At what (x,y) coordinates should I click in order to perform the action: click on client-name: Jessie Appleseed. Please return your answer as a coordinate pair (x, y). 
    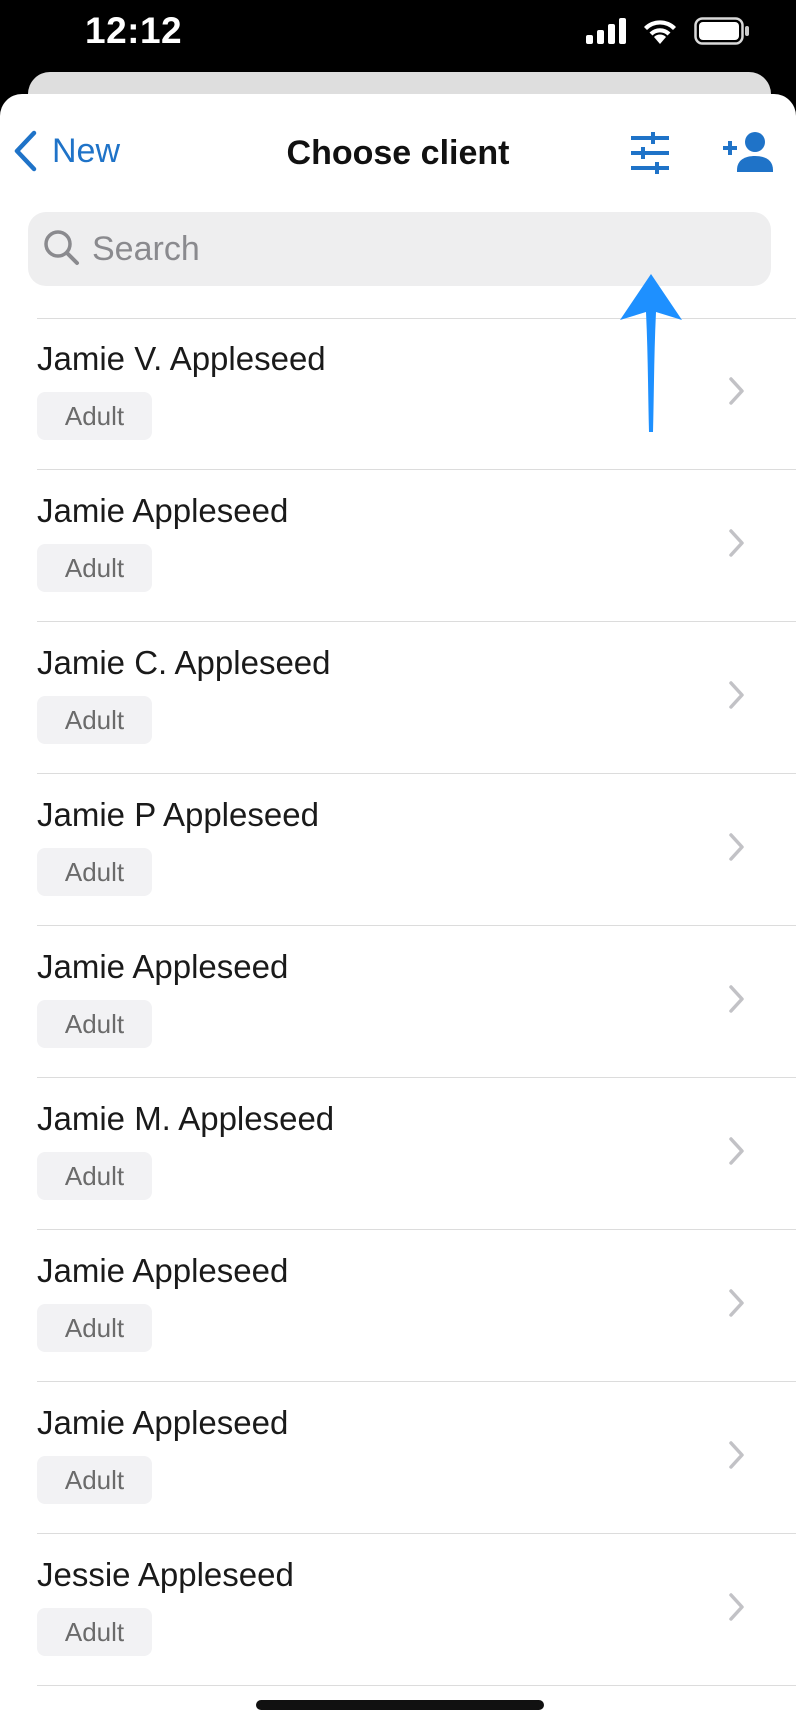
    Looking at the image, I should click on (165, 1574).